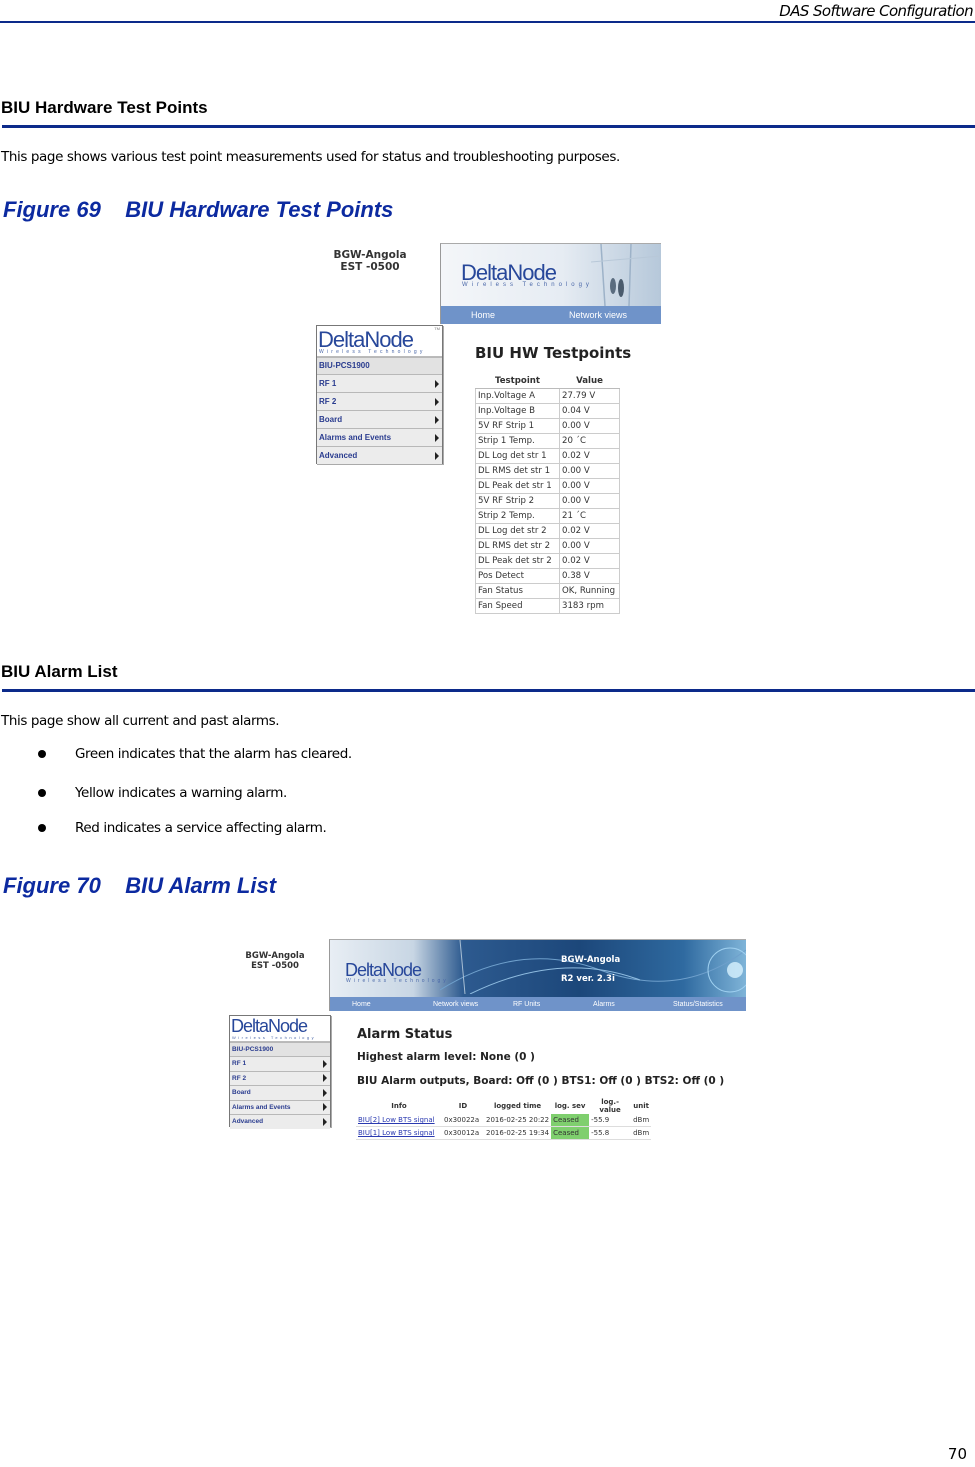 The image size is (975, 1467). I want to click on alarm-info-link: BIU[1] Low BTS signal, so click(399, 1133).